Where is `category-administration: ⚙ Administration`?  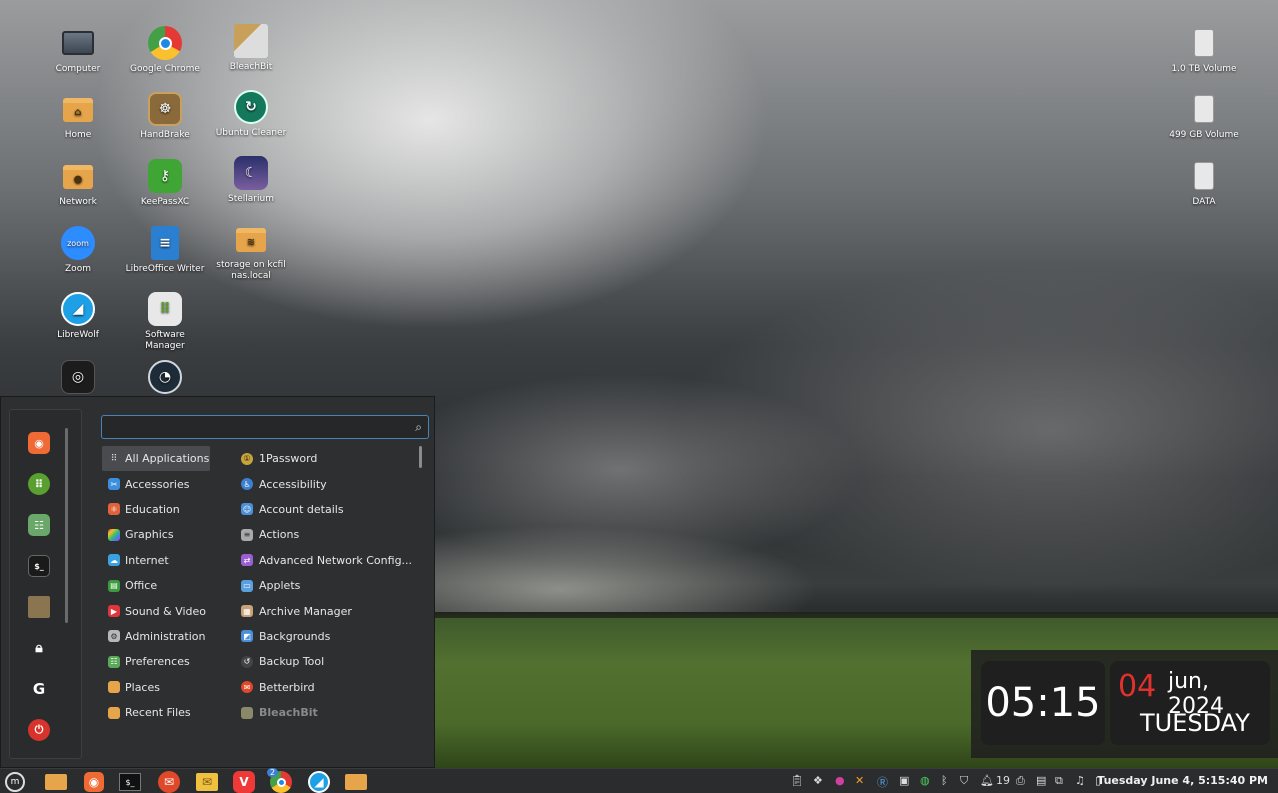
category-administration: ⚙ Administration is located at coordinates (156, 636).